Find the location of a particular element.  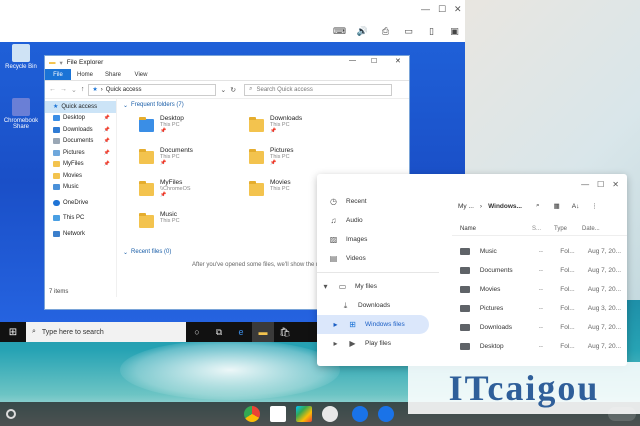

fe-titlebar: ▬ ▾ File Explorer — ☐ ✕ is located at coordinates (227, 62).